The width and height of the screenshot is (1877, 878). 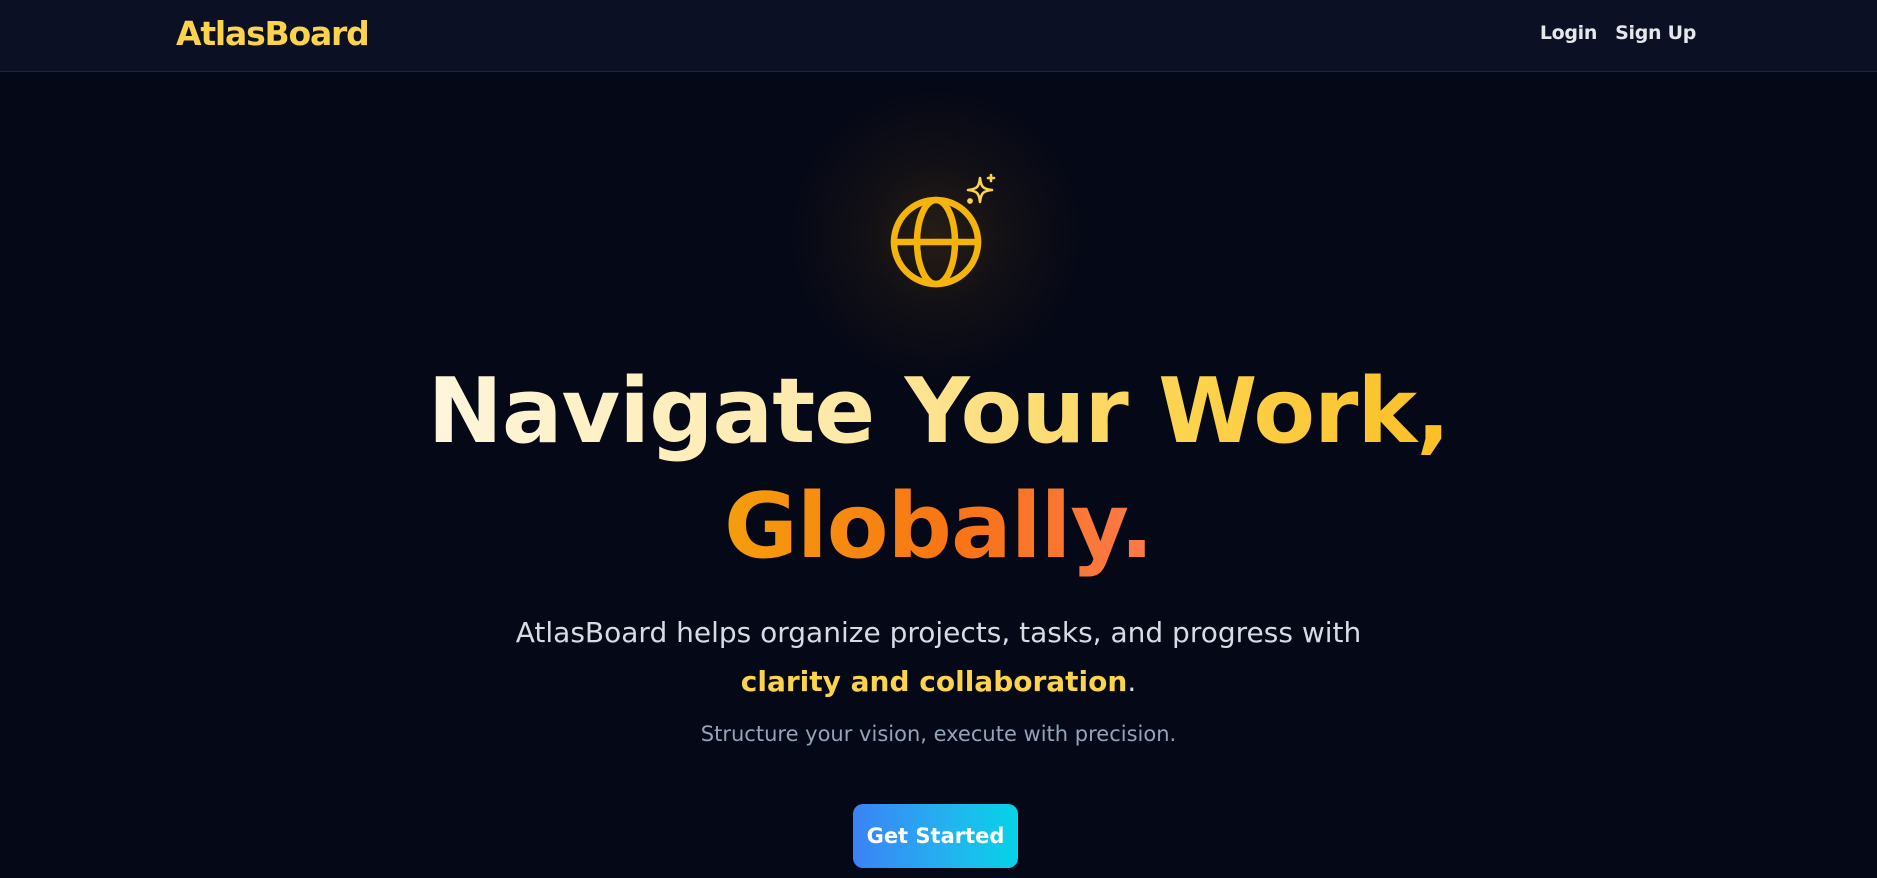 I want to click on globe-icon, so click(x=943, y=230).